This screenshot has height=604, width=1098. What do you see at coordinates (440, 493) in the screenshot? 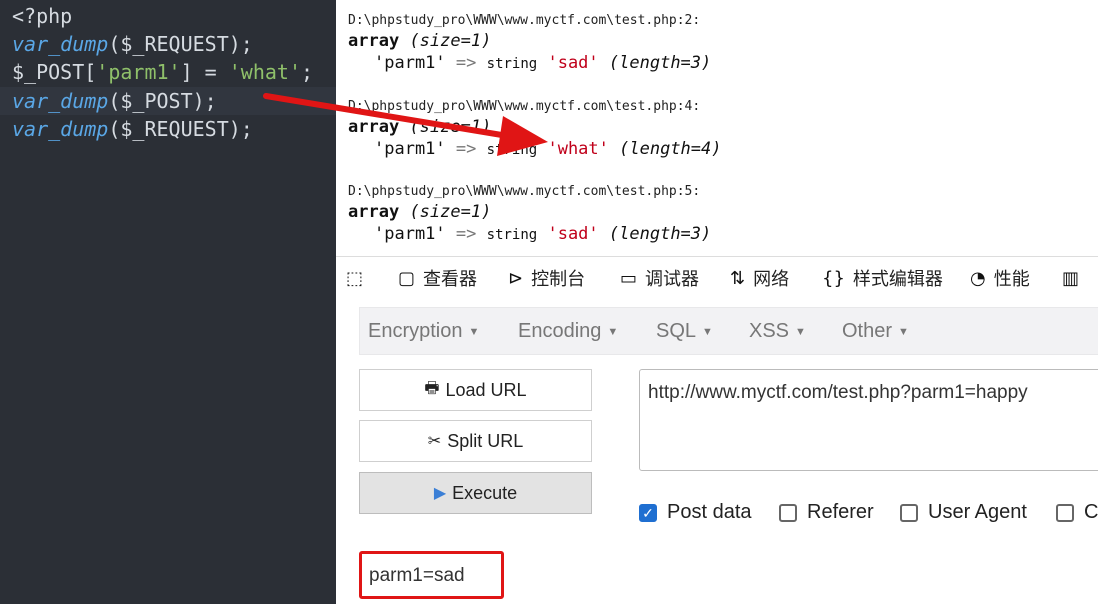
I see `play-icon: ▶` at bounding box center [440, 493].